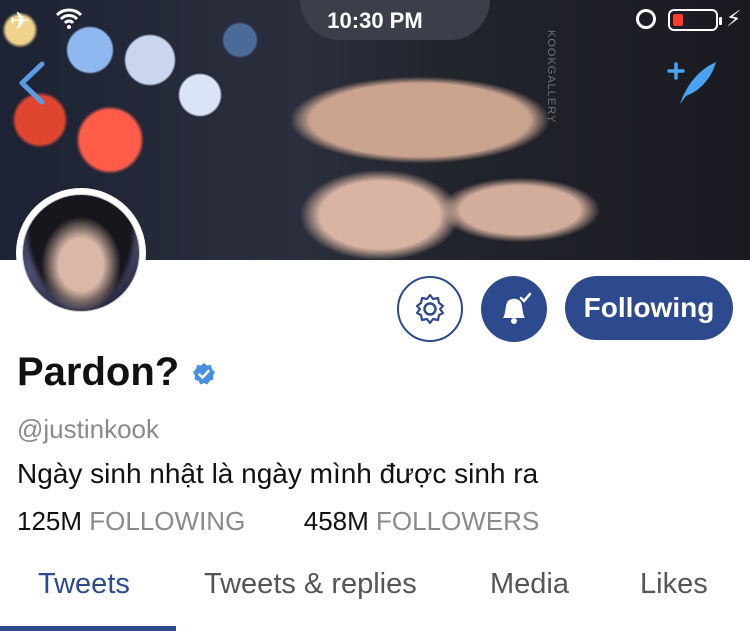 This screenshot has height=631, width=750. What do you see at coordinates (98, 372) in the screenshot?
I see `display-name: Pardon?` at bounding box center [98, 372].